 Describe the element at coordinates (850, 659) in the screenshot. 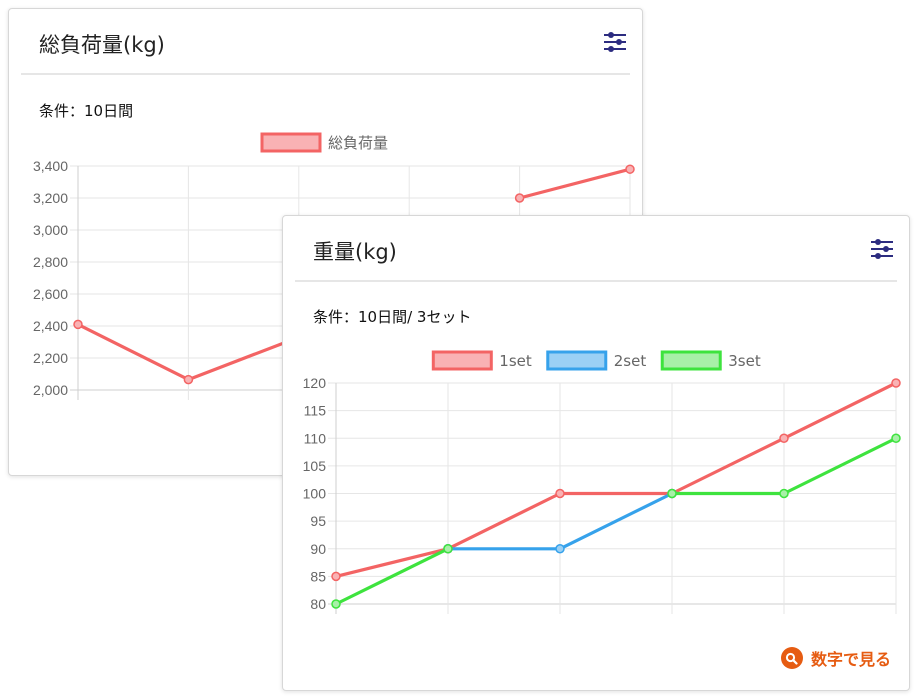

I see `view-numbers-label: 数字で見る` at that location.